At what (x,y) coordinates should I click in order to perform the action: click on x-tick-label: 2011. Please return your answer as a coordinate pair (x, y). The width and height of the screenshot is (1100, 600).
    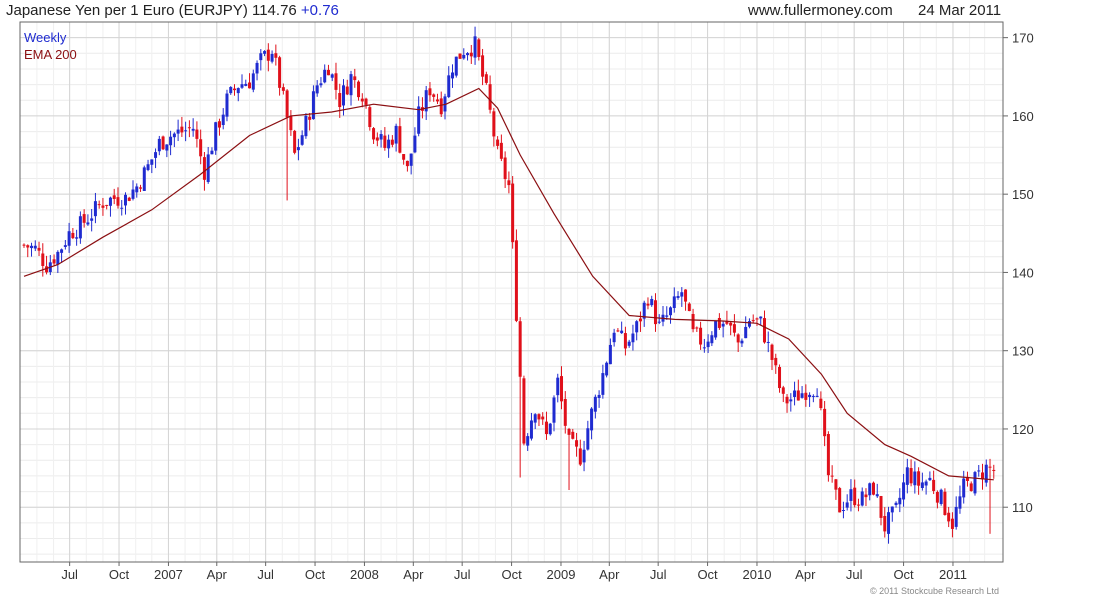
    Looking at the image, I should click on (953, 574).